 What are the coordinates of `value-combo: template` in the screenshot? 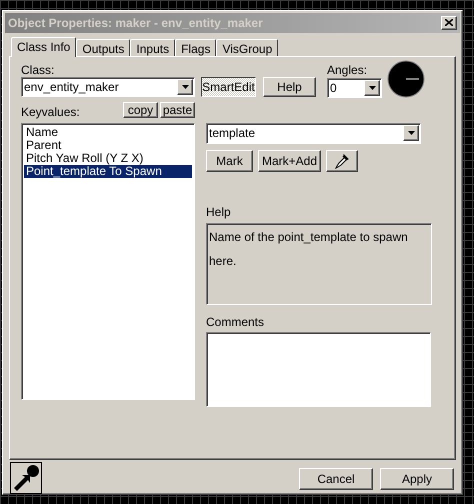 It's located at (313, 133).